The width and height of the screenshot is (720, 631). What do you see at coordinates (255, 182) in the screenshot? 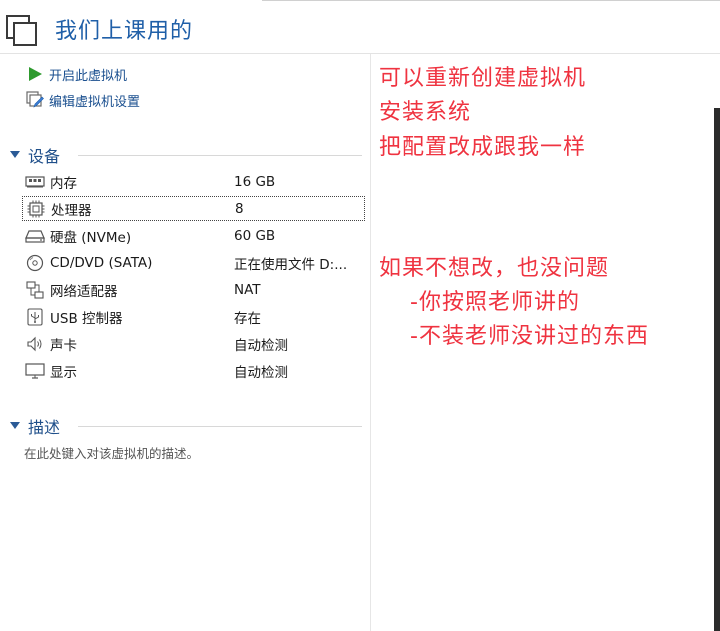
I see `device-value: 16 GB` at bounding box center [255, 182].